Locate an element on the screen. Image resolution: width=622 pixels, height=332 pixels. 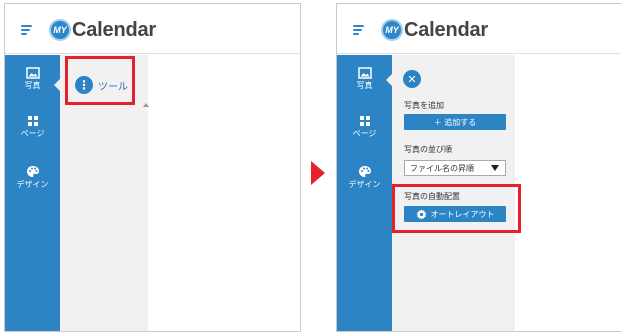
next-step-arrow-icon is located at coordinates (318, 173).